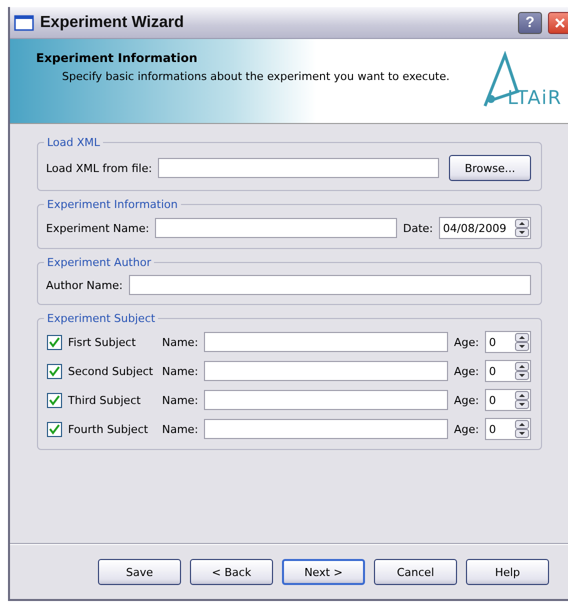 The height and width of the screenshot is (603, 568). Describe the element at coordinates (231, 572) in the screenshot. I see `wizard-button: < Back` at that location.